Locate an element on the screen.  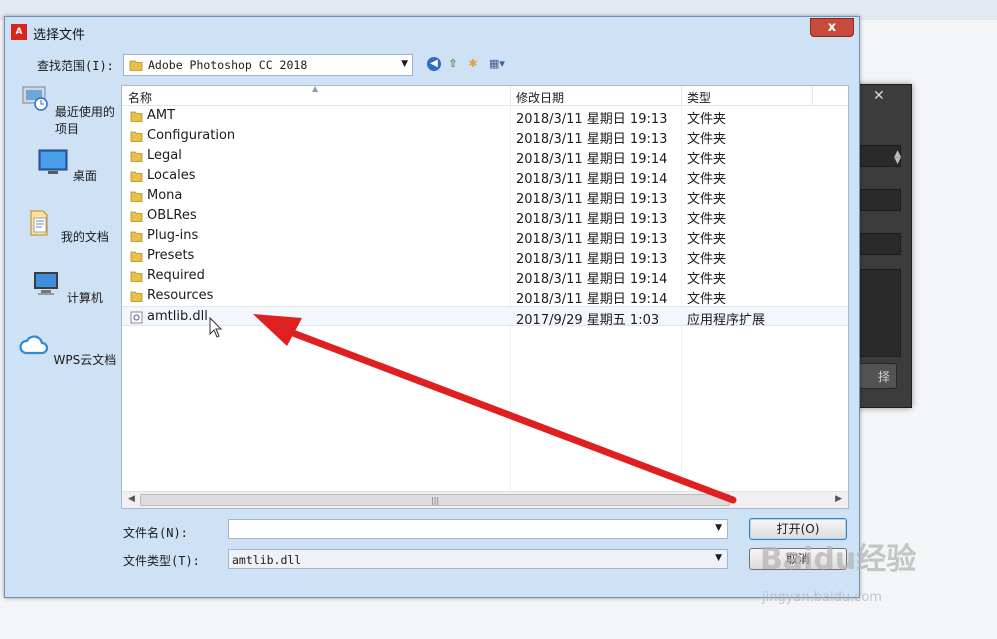
watermark: Baidu经验 jingyan.baidu.com is located at coordinates (838, 569).